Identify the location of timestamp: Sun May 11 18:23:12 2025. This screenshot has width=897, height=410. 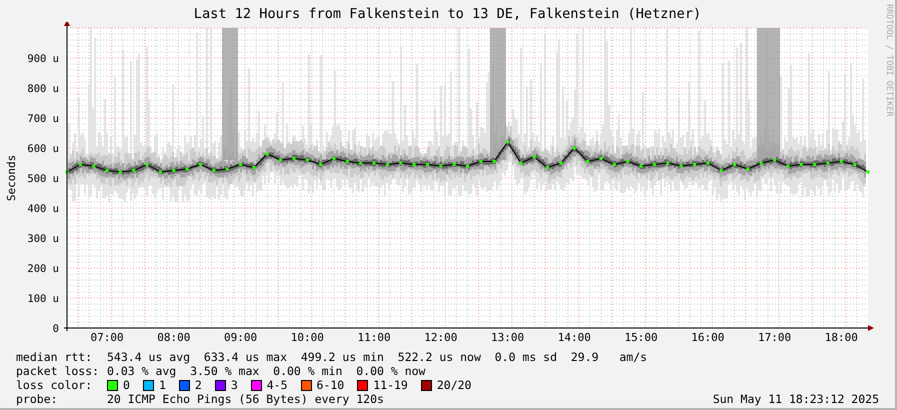
(795, 399).